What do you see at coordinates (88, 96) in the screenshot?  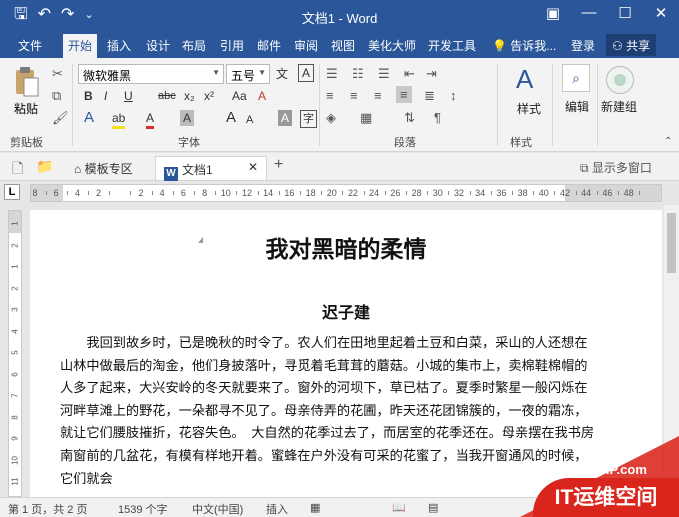 I see `bold-button: B` at bounding box center [88, 96].